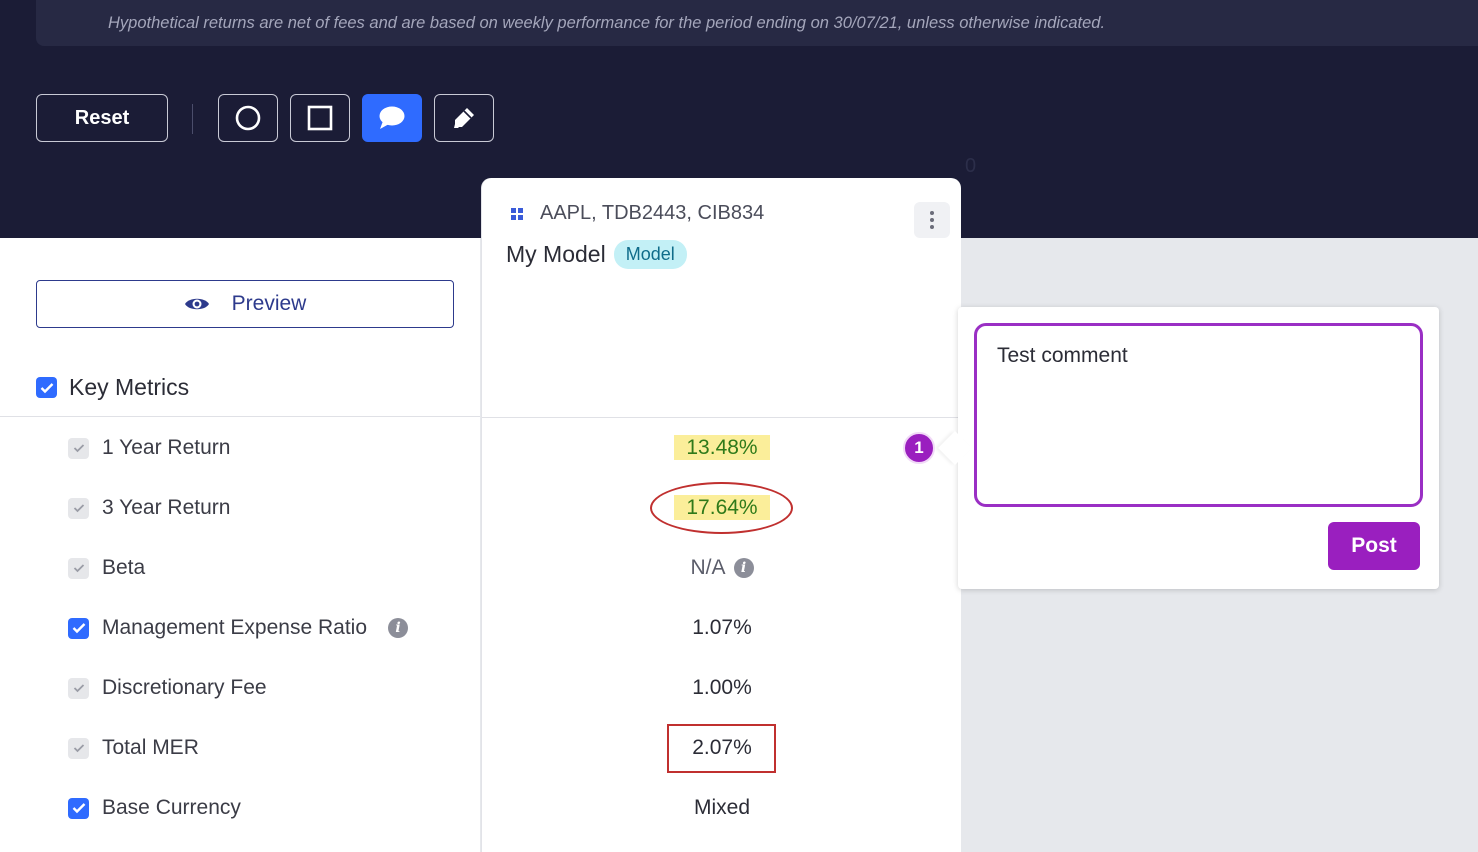 The height and width of the screenshot is (852, 1478). I want to click on circle-outline-icon, so click(248, 118).